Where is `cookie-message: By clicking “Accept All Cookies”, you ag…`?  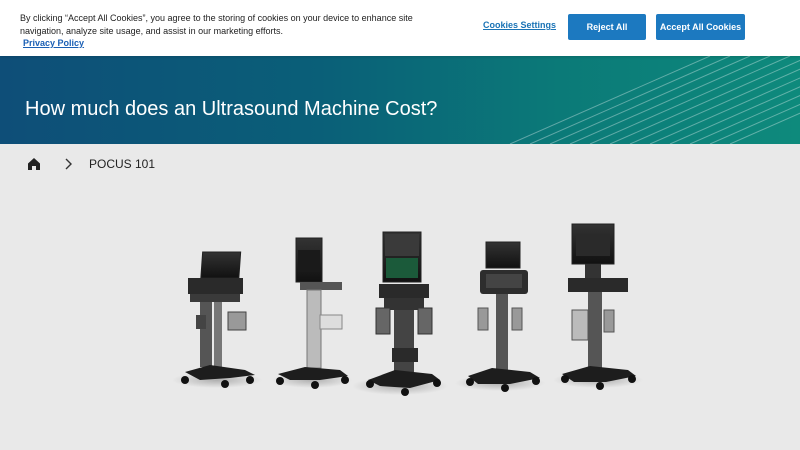
cookie-message: By clicking “Accept All Cookies”, you ag… is located at coordinates (216, 24).